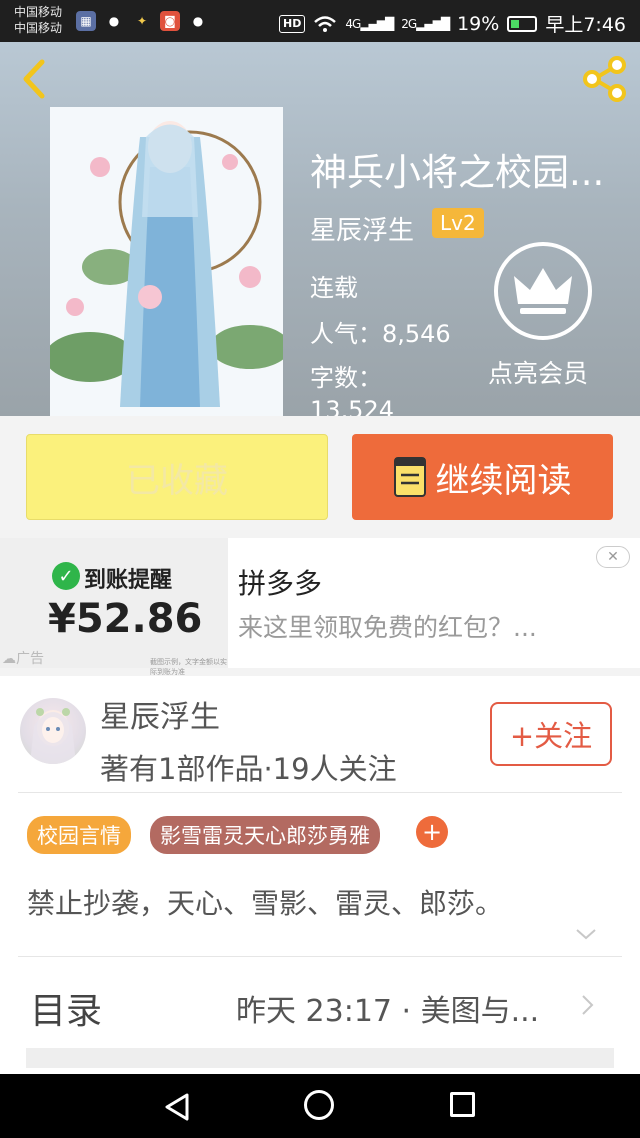 The image size is (640, 1138). Describe the element at coordinates (320, 1058) in the screenshot. I see `content-placeholder` at that location.